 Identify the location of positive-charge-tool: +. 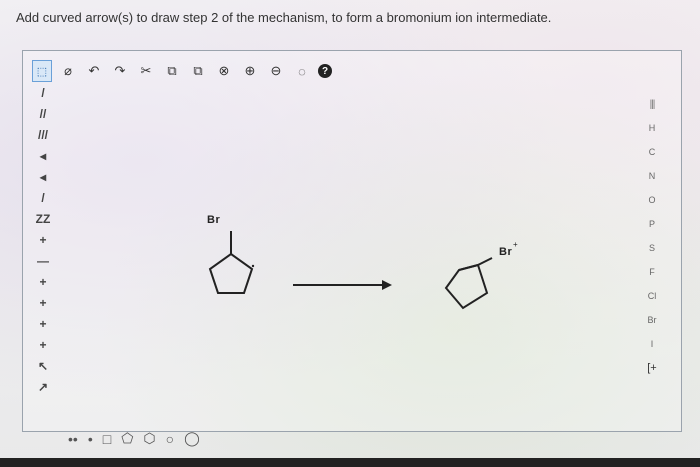
(43, 239).